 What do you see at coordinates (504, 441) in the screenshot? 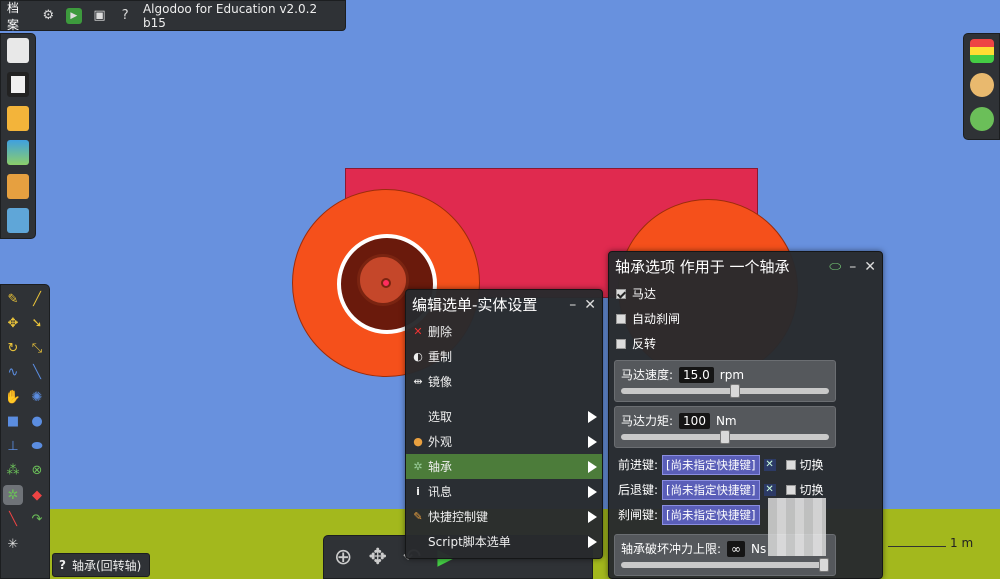
I see `menu-item-appearance: ● 外观` at bounding box center [504, 441].